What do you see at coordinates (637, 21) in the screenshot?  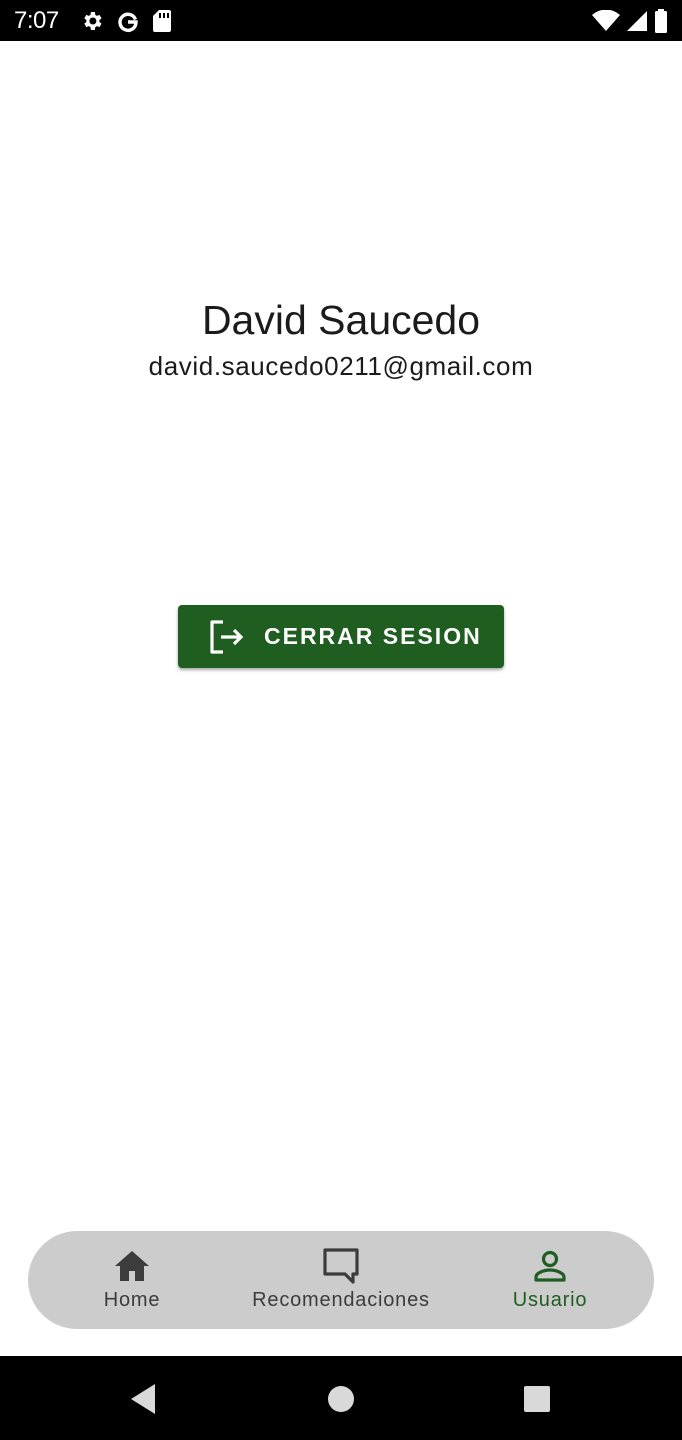 I see `cell-signal-icon` at bounding box center [637, 21].